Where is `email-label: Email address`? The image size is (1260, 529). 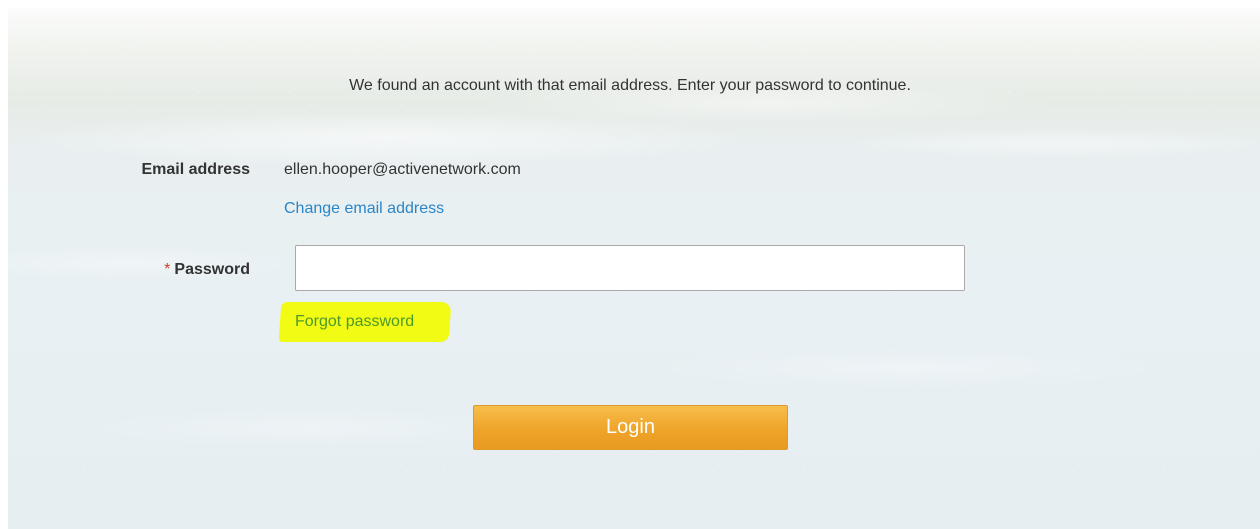
email-label: Email address is located at coordinates (196, 169).